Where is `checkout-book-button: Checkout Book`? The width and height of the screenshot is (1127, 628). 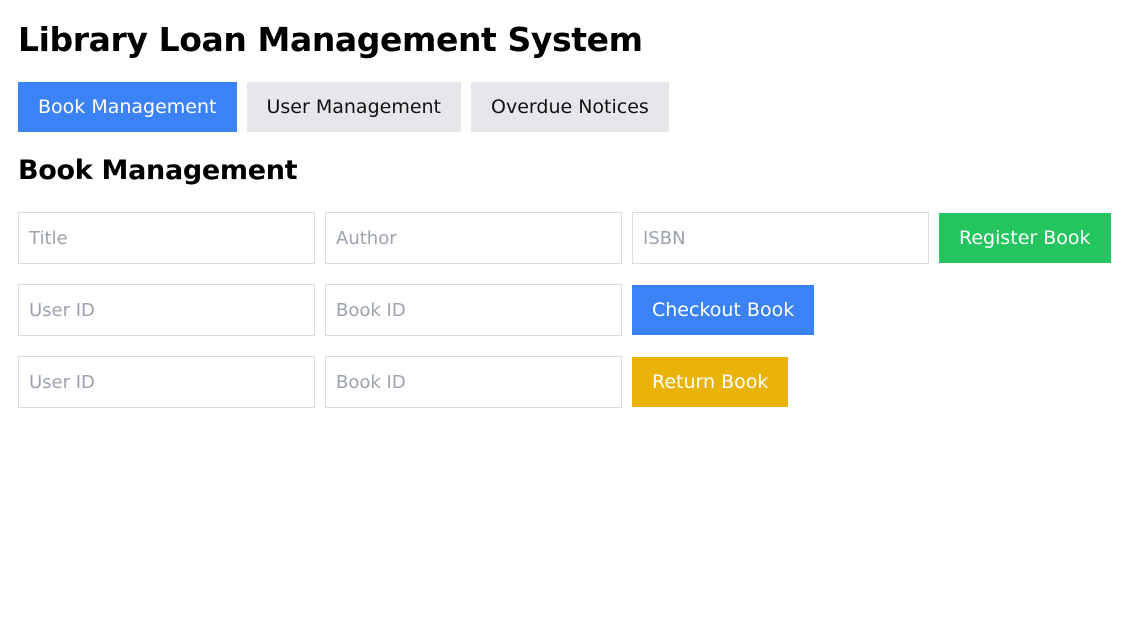
checkout-book-button: Checkout Book is located at coordinates (723, 310).